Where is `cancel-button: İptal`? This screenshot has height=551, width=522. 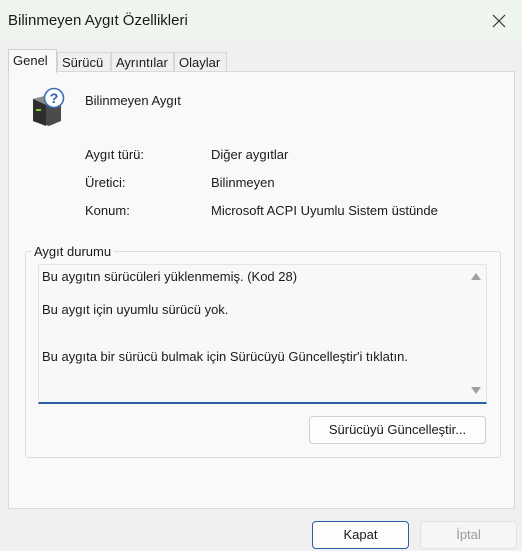 cancel-button: İptal is located at coordinates (468, 535).